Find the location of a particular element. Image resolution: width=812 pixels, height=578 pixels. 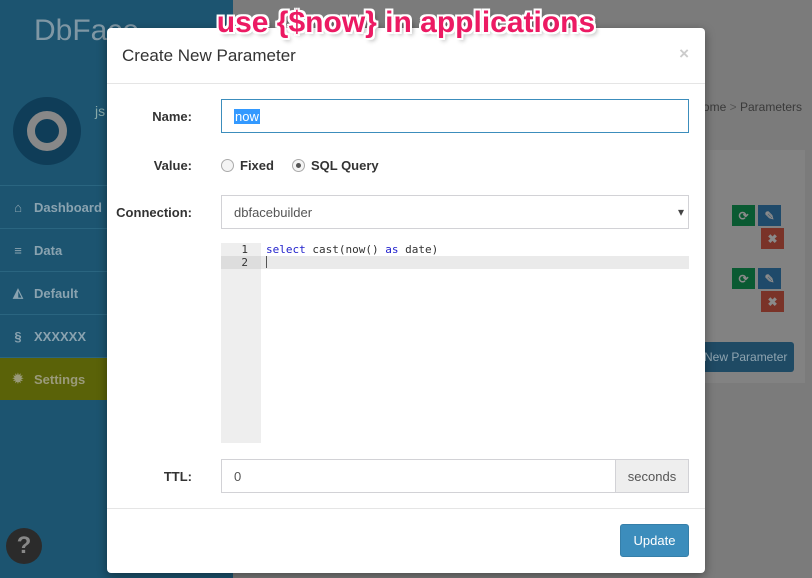

connection-value: dbfacebuilder is located at coordinates (273, 212).